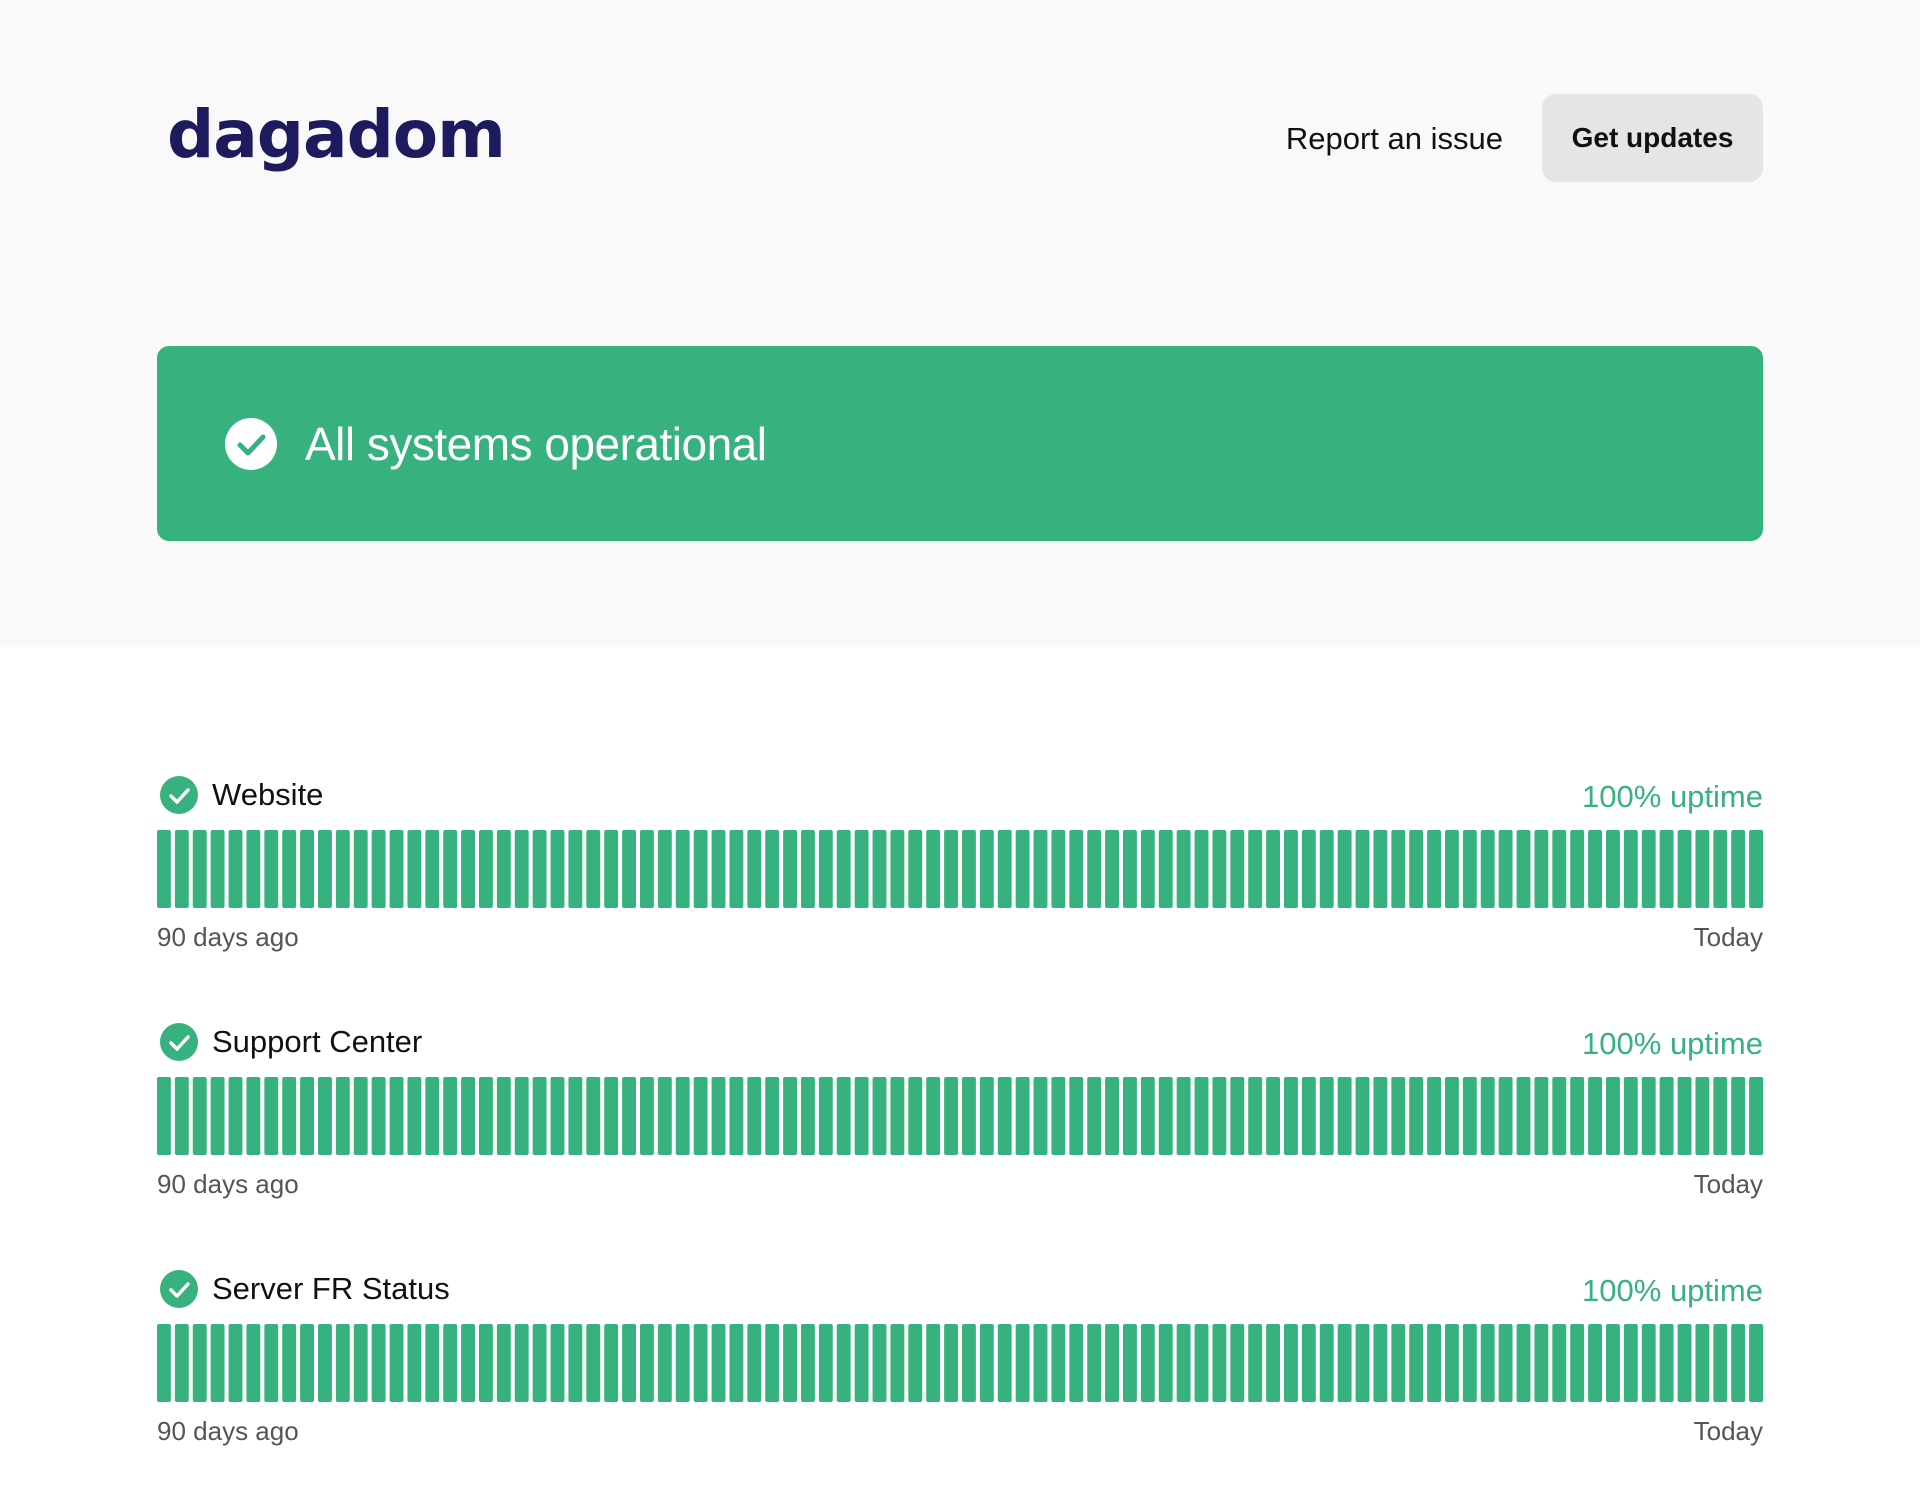  I want to click on get-updates-button: Get updates, so click(1652, 138).